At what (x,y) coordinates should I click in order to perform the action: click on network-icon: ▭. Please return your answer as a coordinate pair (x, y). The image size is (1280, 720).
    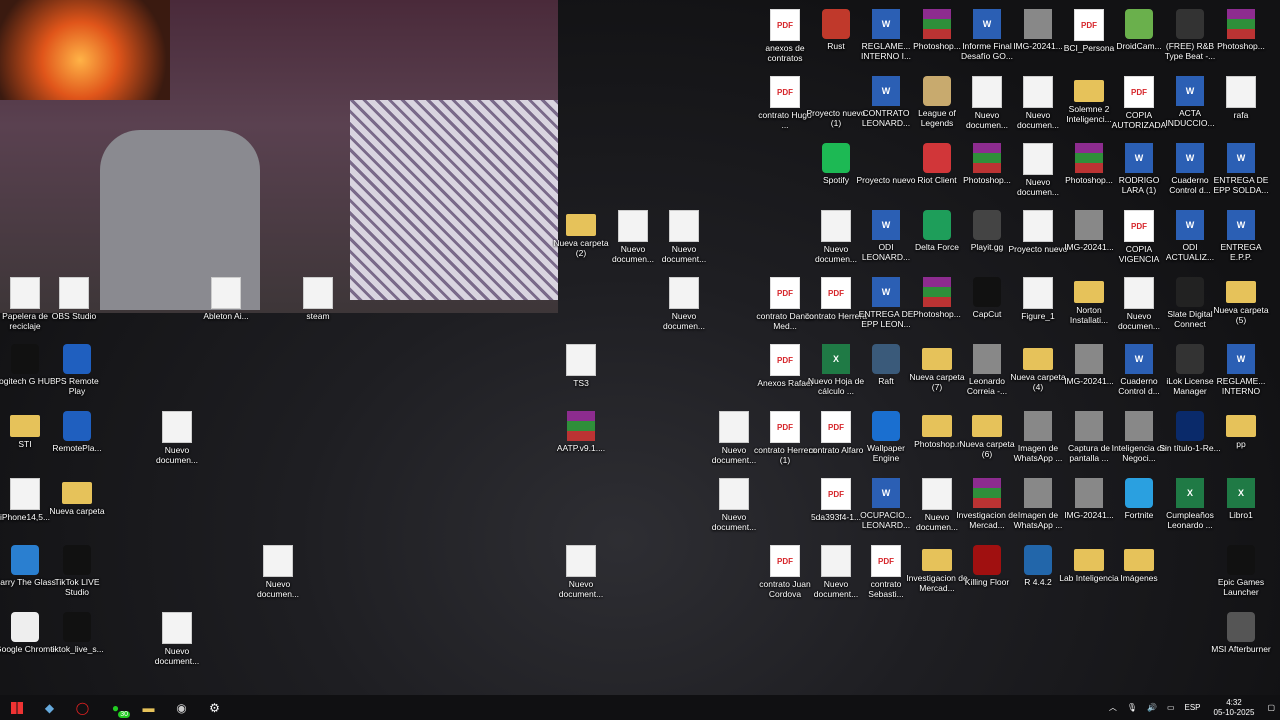
    Looking at the image, I should click on (1171, 707).